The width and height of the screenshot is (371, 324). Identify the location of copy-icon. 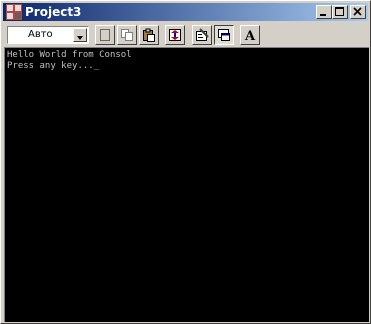
(127, 35).